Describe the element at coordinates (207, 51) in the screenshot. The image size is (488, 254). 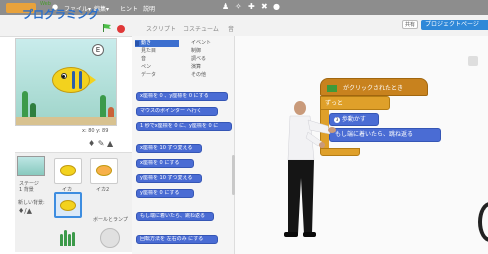
I see `category-control: 制御` at that location.